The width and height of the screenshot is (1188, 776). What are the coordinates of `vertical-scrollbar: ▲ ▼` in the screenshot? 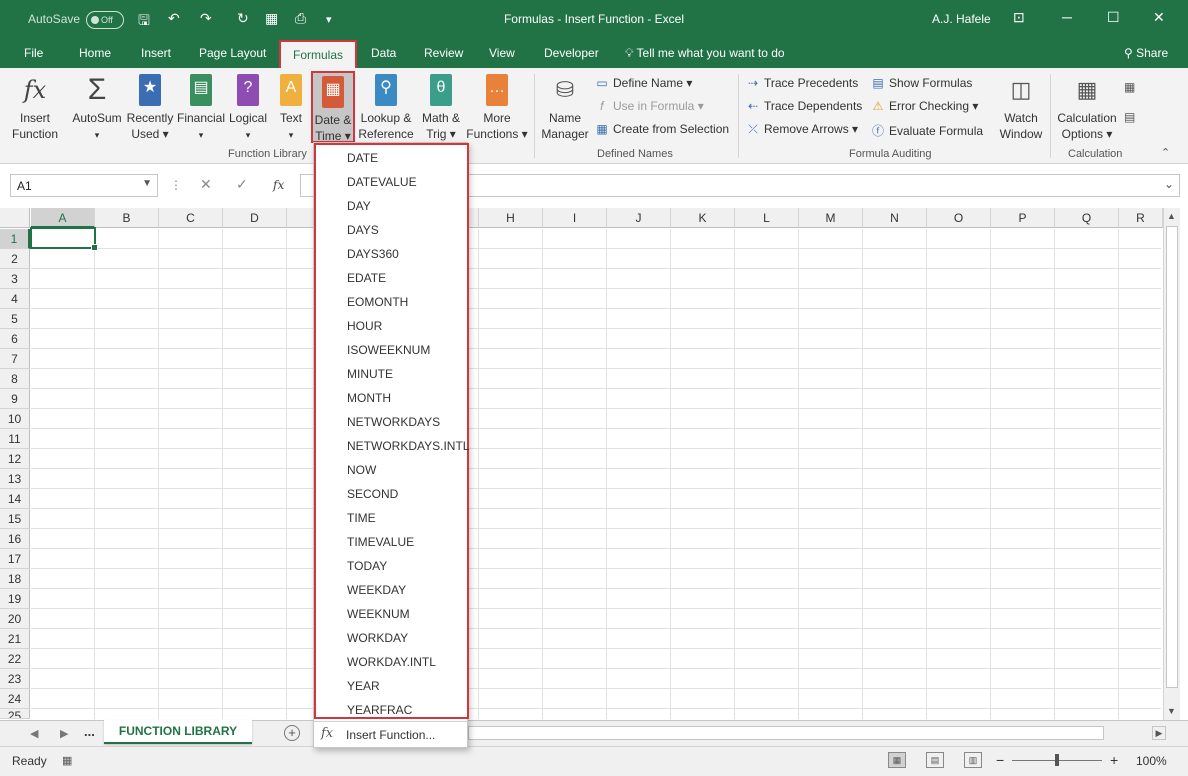 It's located at (1171, 464).